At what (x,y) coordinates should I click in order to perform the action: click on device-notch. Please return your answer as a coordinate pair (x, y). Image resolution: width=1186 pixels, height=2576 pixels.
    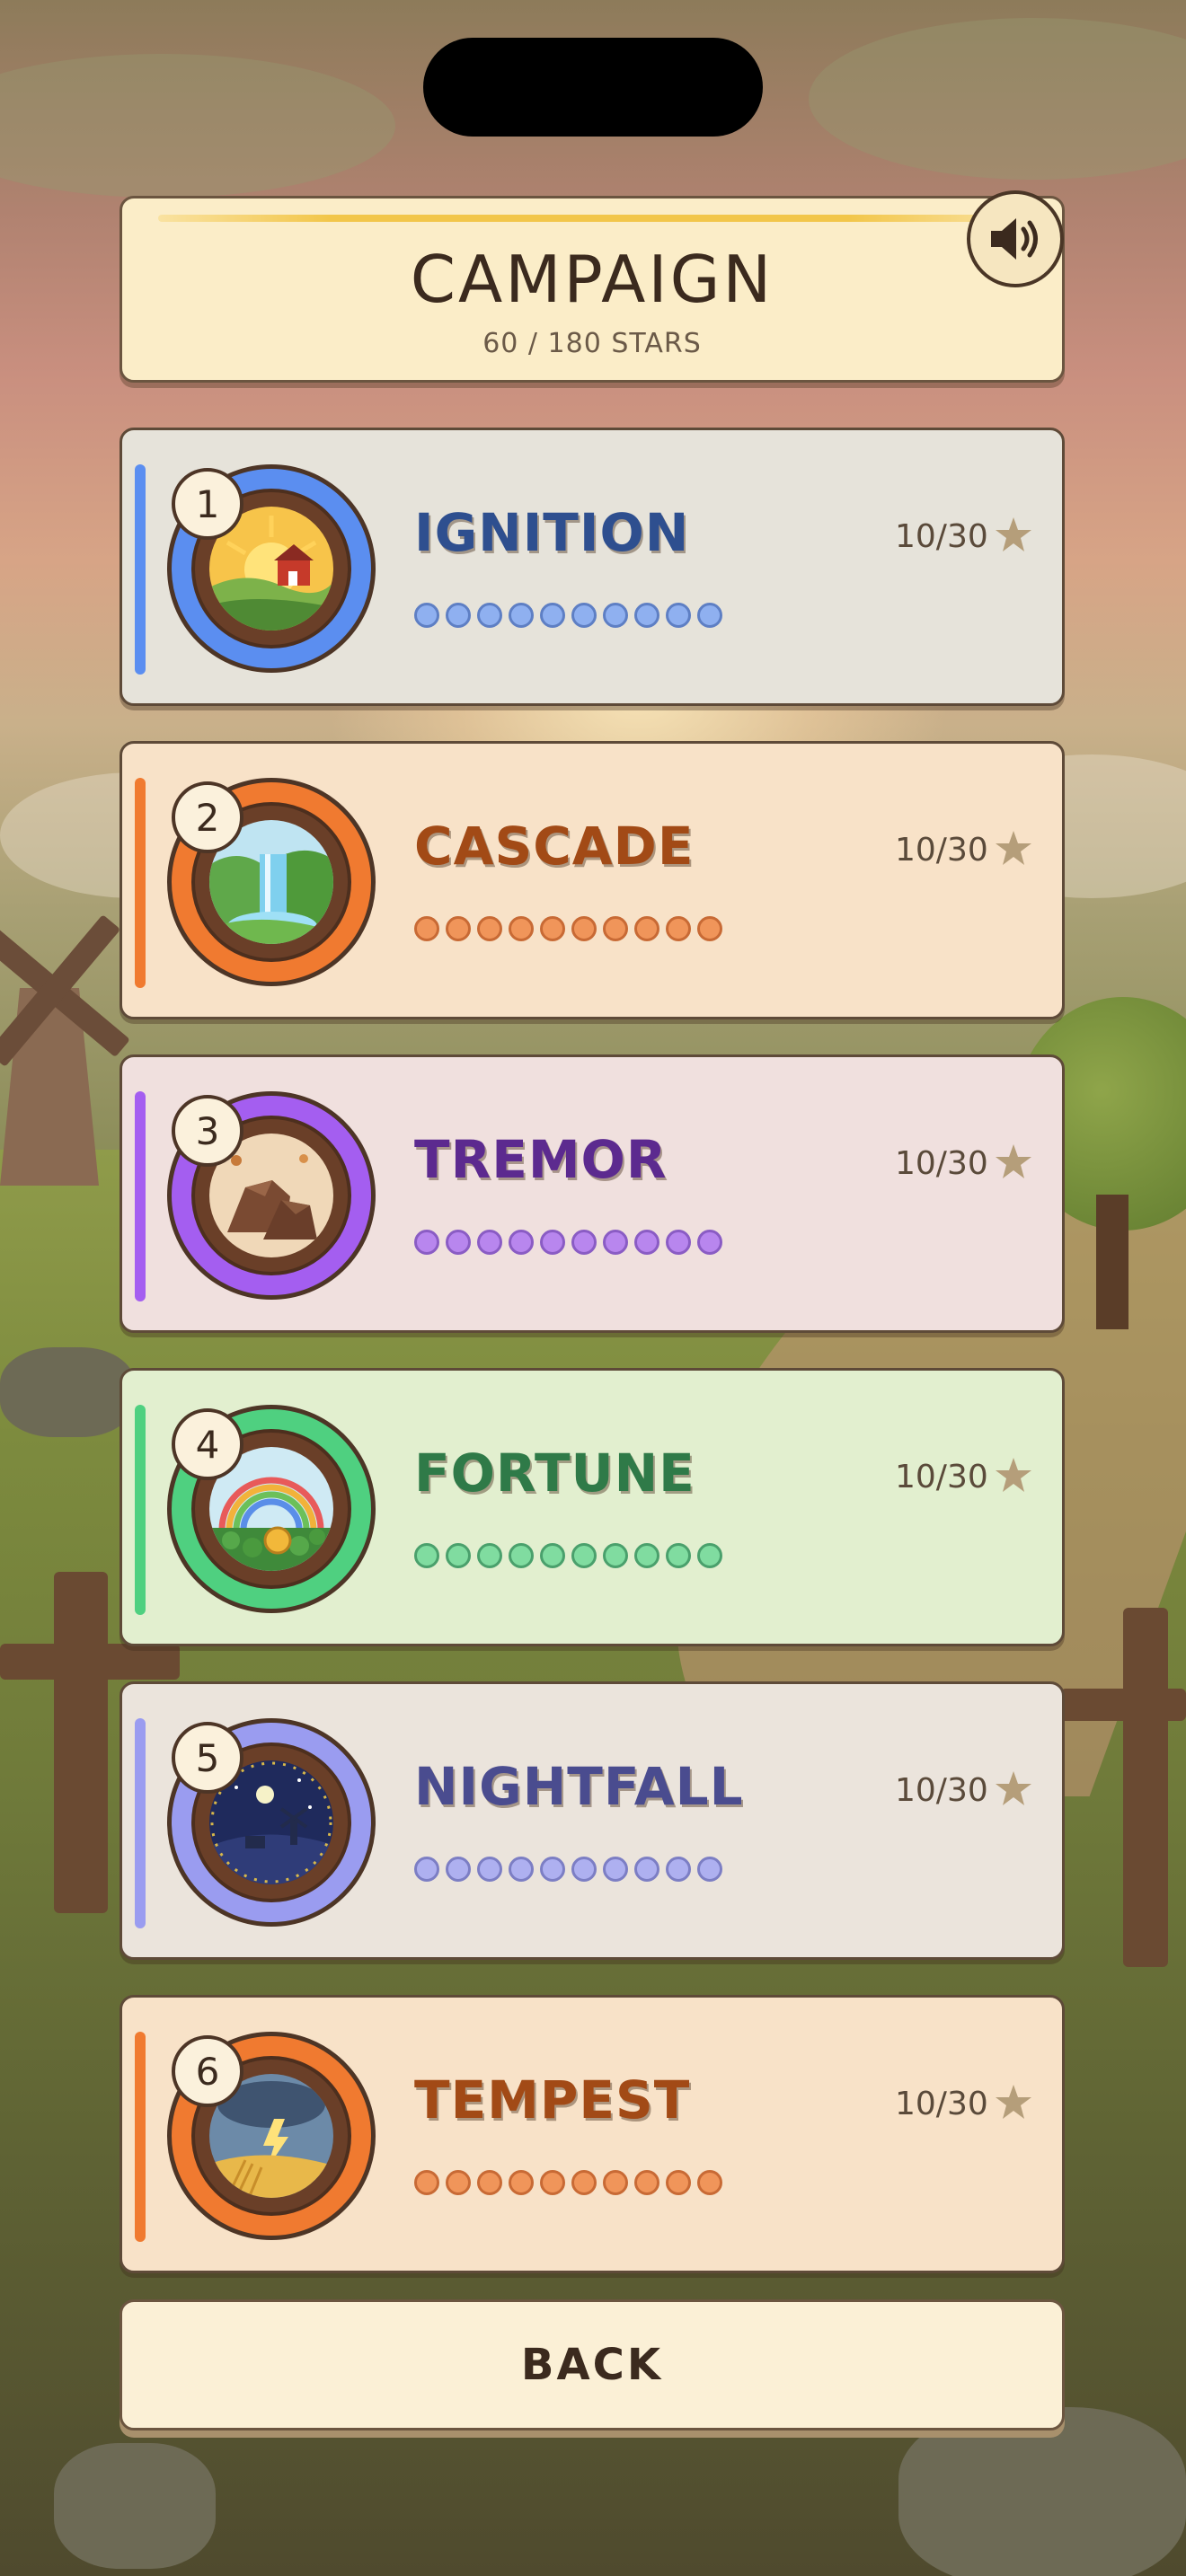
    Looking at the image, I should click on (593, 87).